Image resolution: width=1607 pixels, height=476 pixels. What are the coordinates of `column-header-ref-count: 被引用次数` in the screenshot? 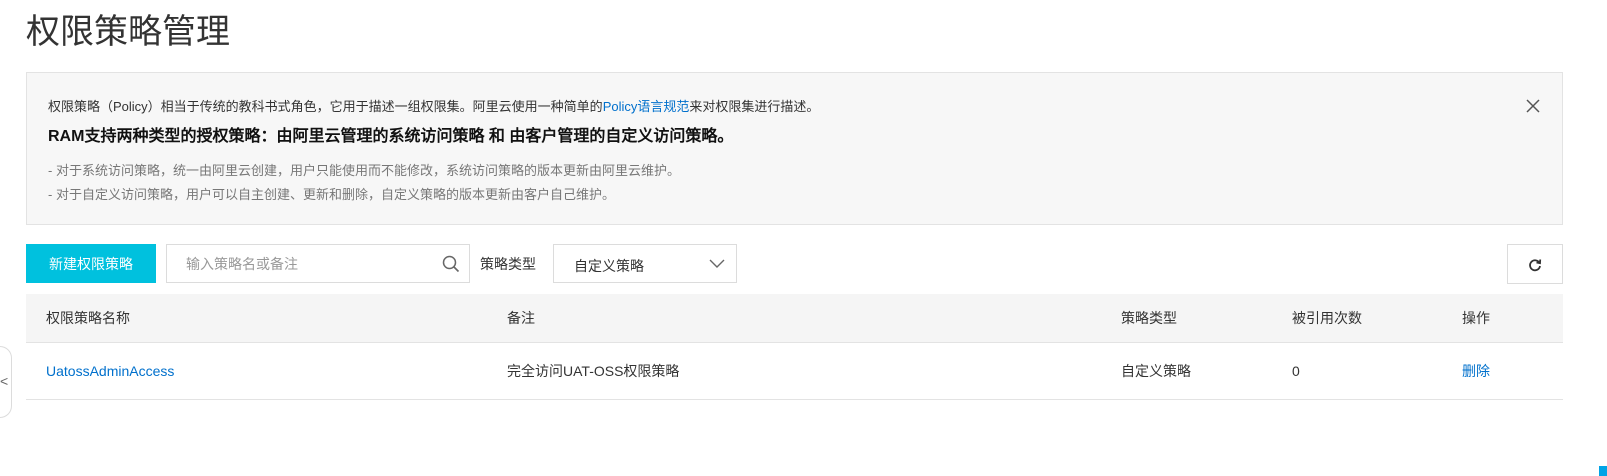 It's located at (1327, 318).